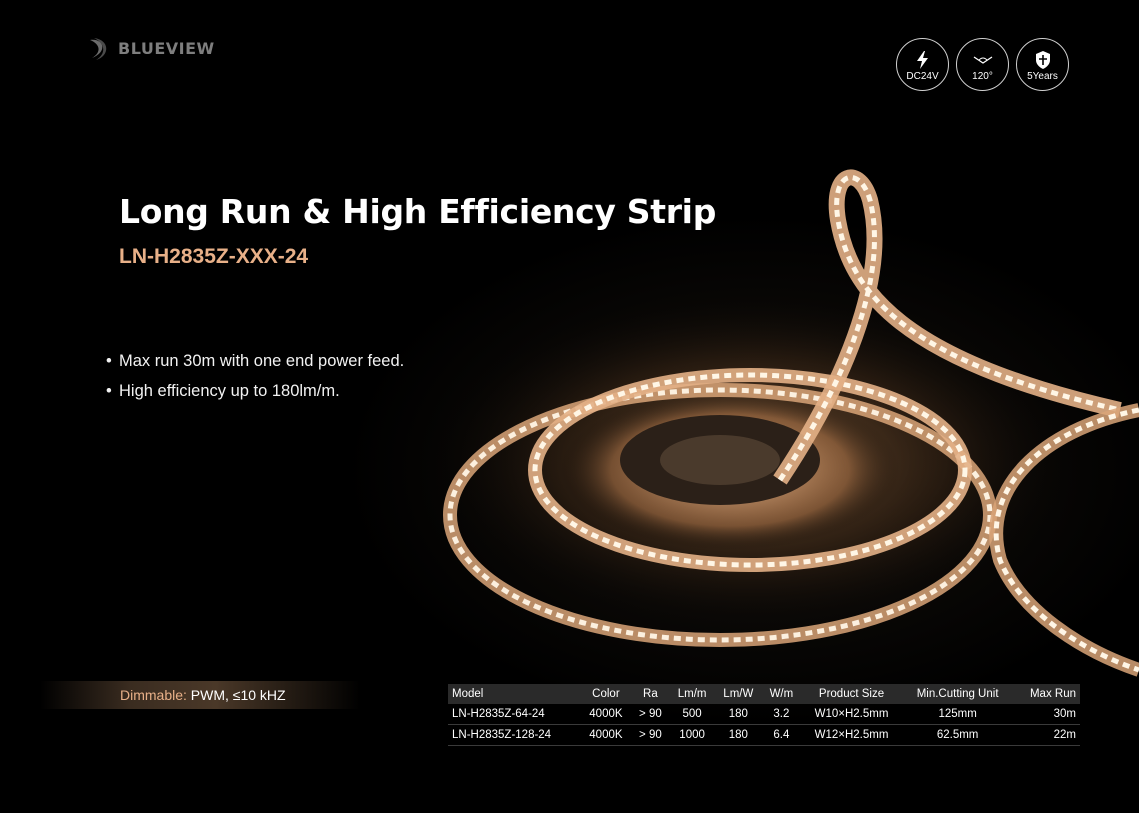  What do you see at coordinates (418, 211) in the screenshot?
I see `page-title: Long Run & High Efficiency Strip` at bounding box center [418, 211].